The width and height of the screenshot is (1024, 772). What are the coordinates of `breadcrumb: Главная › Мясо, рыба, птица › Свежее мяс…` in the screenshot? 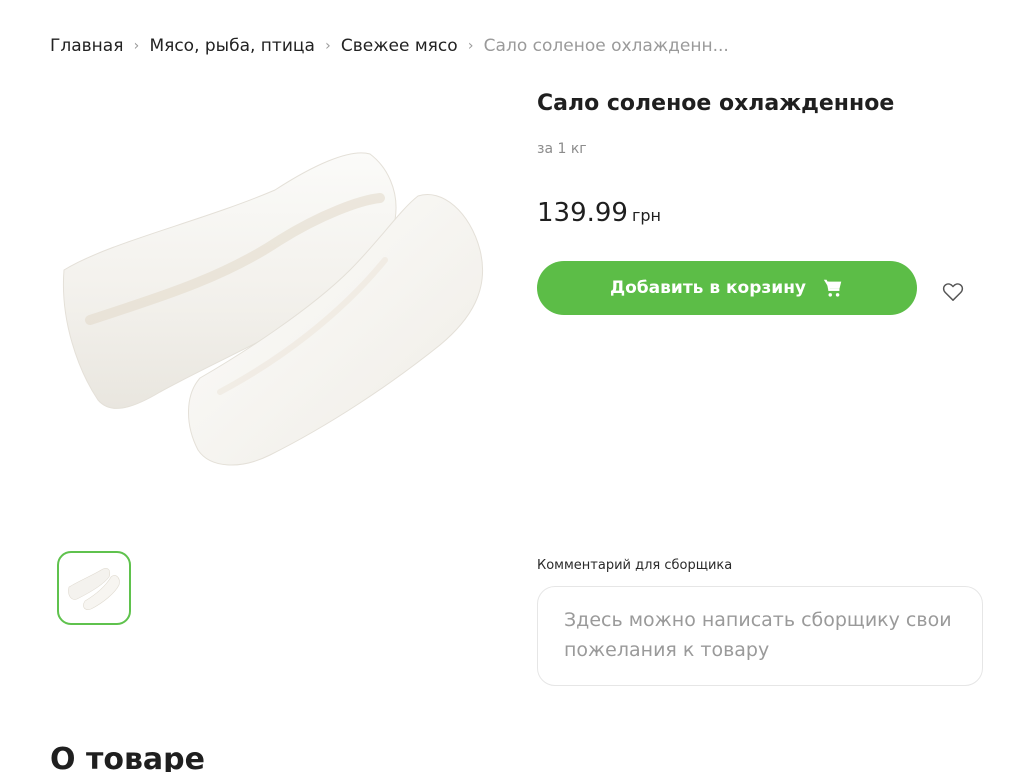 It's located at (389, 46).